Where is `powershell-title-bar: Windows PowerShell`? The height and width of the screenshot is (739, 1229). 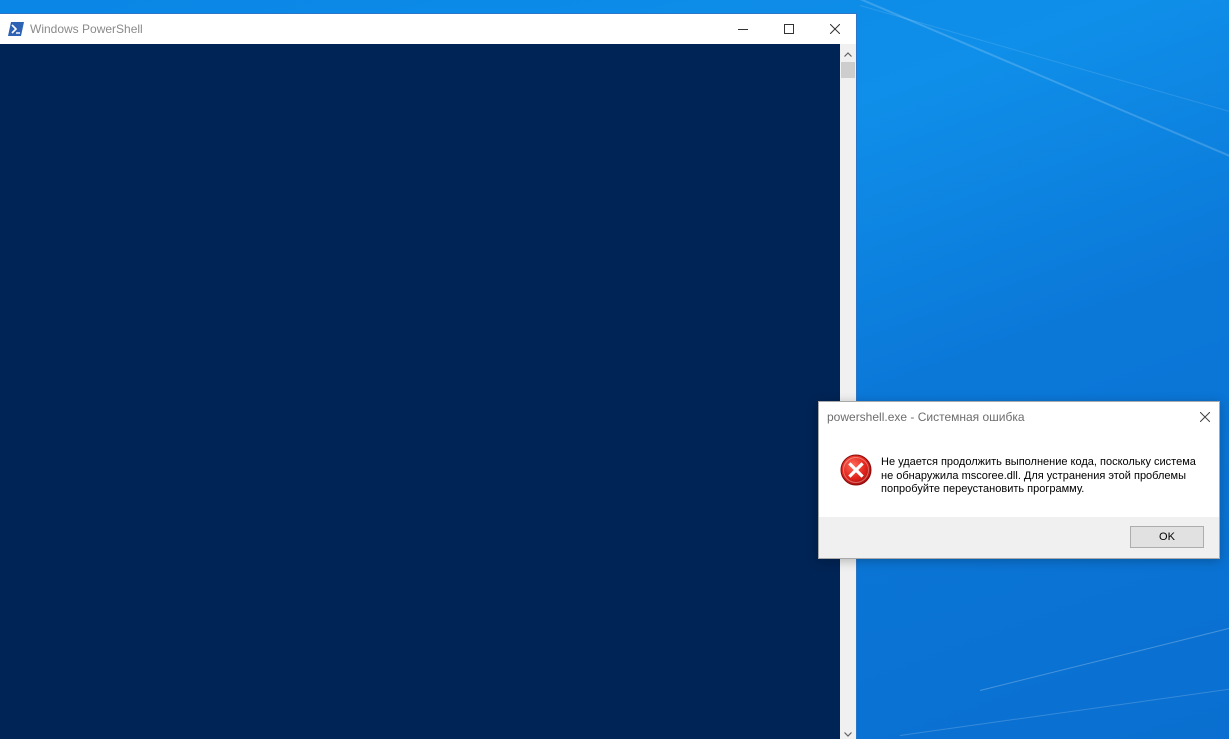 powershell-title-bar: Windows PowerShell is located at coordinates (428, 29).